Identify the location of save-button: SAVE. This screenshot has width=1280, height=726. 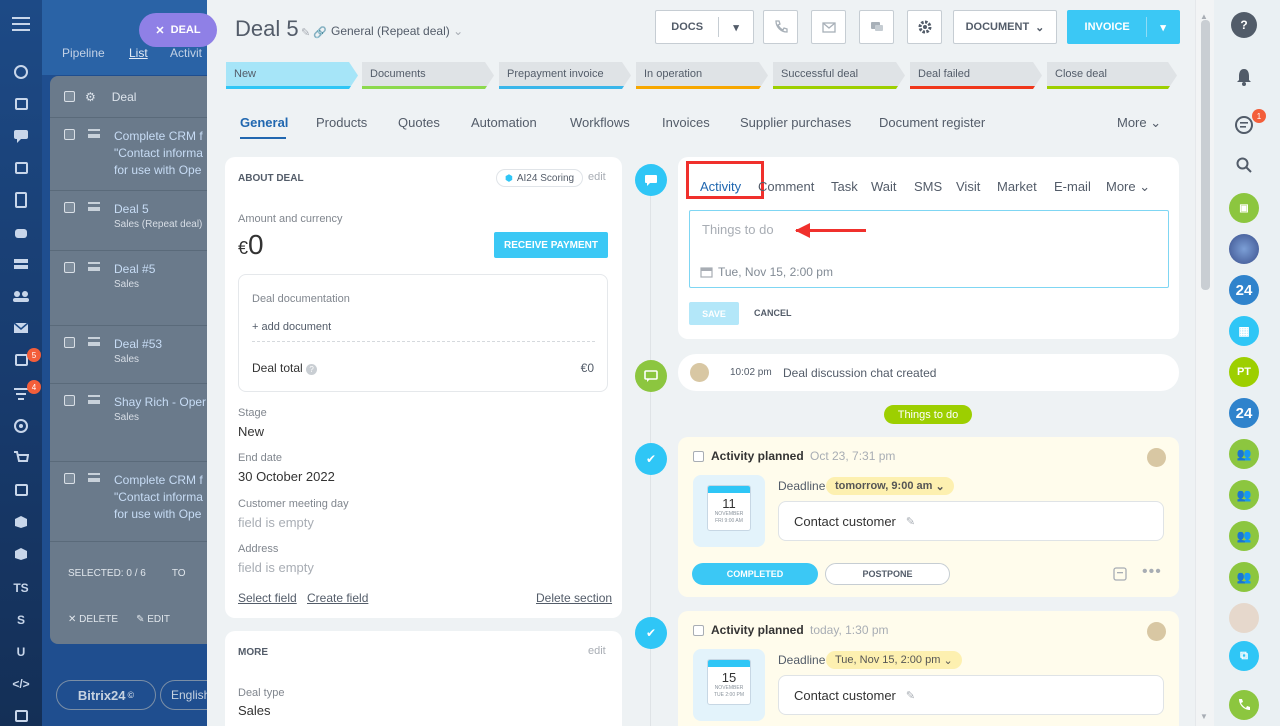
(714, 313).